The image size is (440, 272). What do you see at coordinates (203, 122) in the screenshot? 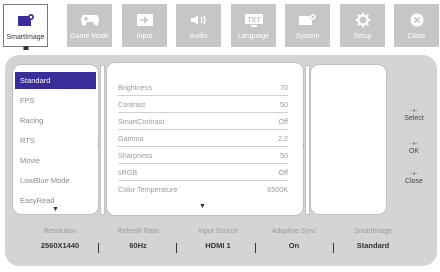
I see `setting-smartcontrast: SmartContrast Off` at bounding box center [203, 122].